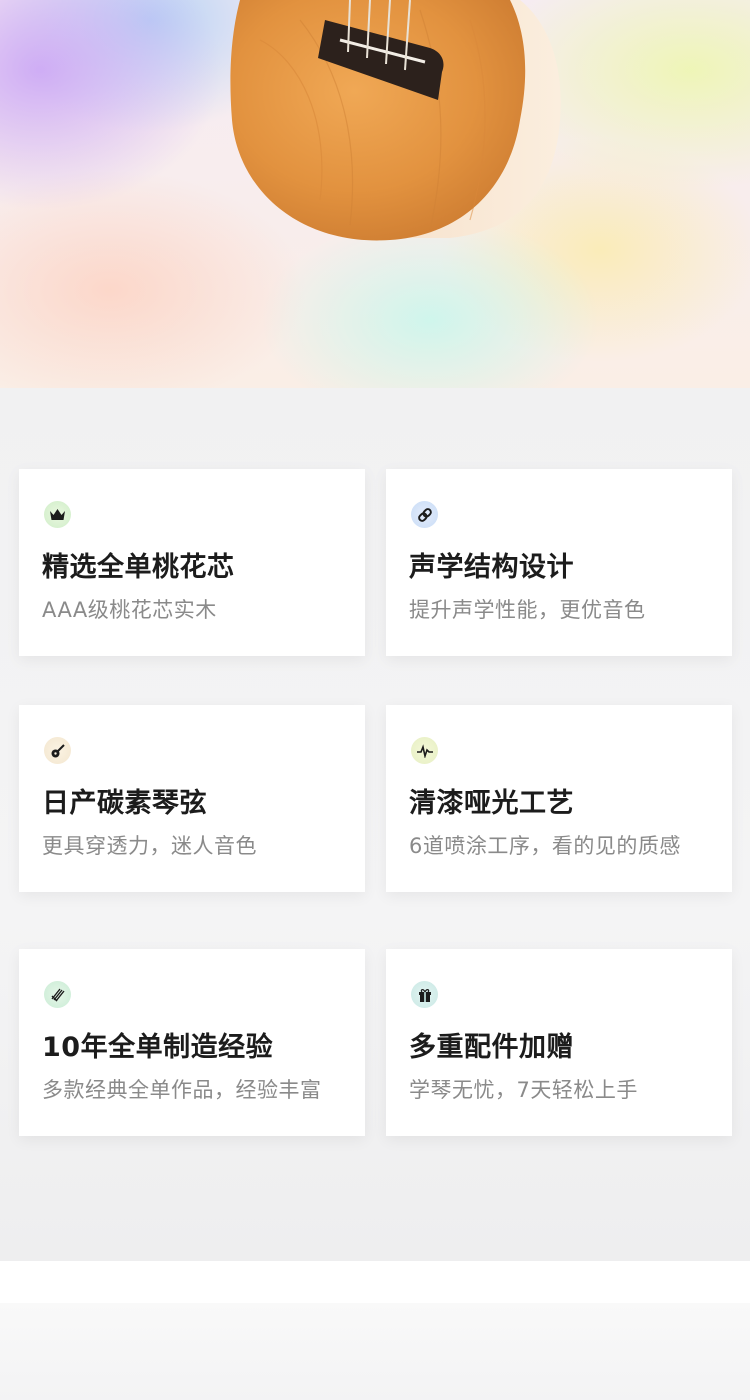 The image size is (750, 1400). What do you see at coordinates (149, 846) in the screenshot?
I see `feature-description: 更具穿透力，迷人音色` at bounding box center [149, 846].